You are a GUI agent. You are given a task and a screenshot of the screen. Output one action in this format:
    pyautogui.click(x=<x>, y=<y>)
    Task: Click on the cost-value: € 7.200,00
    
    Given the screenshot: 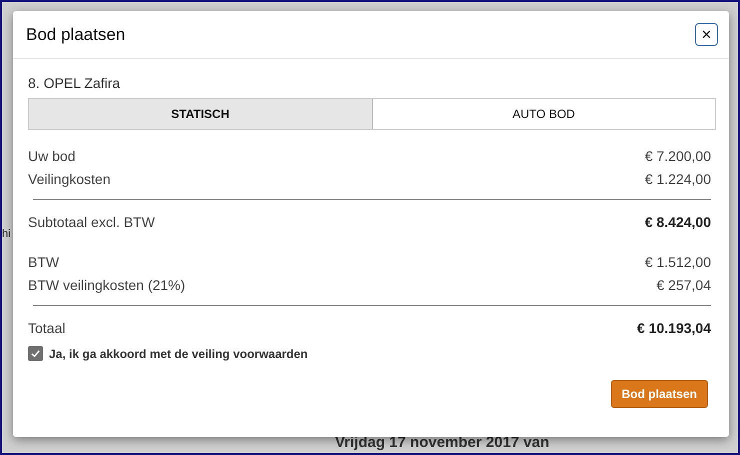 What is the action you would take?
    pyautogui.click(x=677, y=156)
    